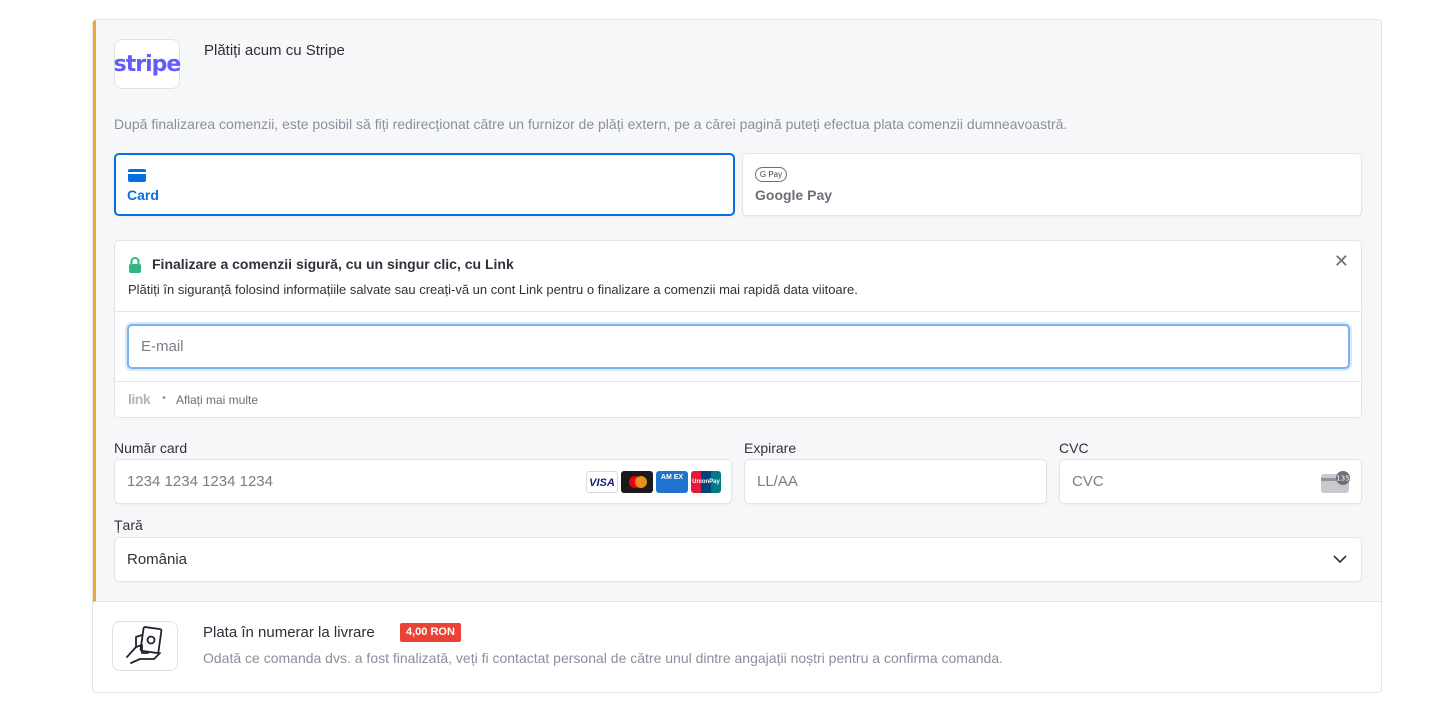 The width and height of the screenshot is (1450, 709). I want to click on chevron-down-icon, so click(1340, 559).